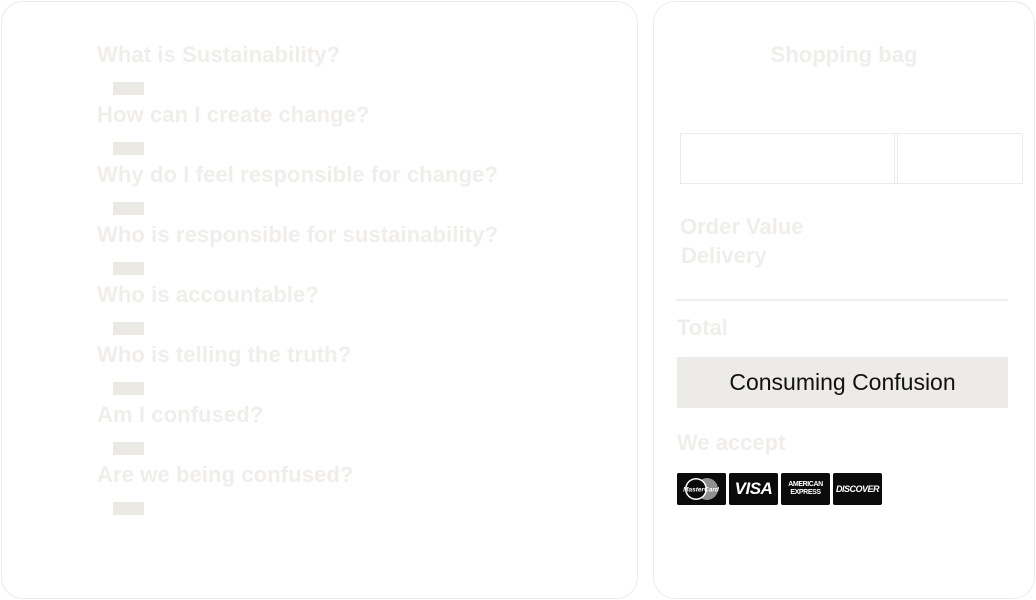  Describe the element at coordinates (225, 474) in the screenshot. I see `question-text: Are we being confused?` at that location.